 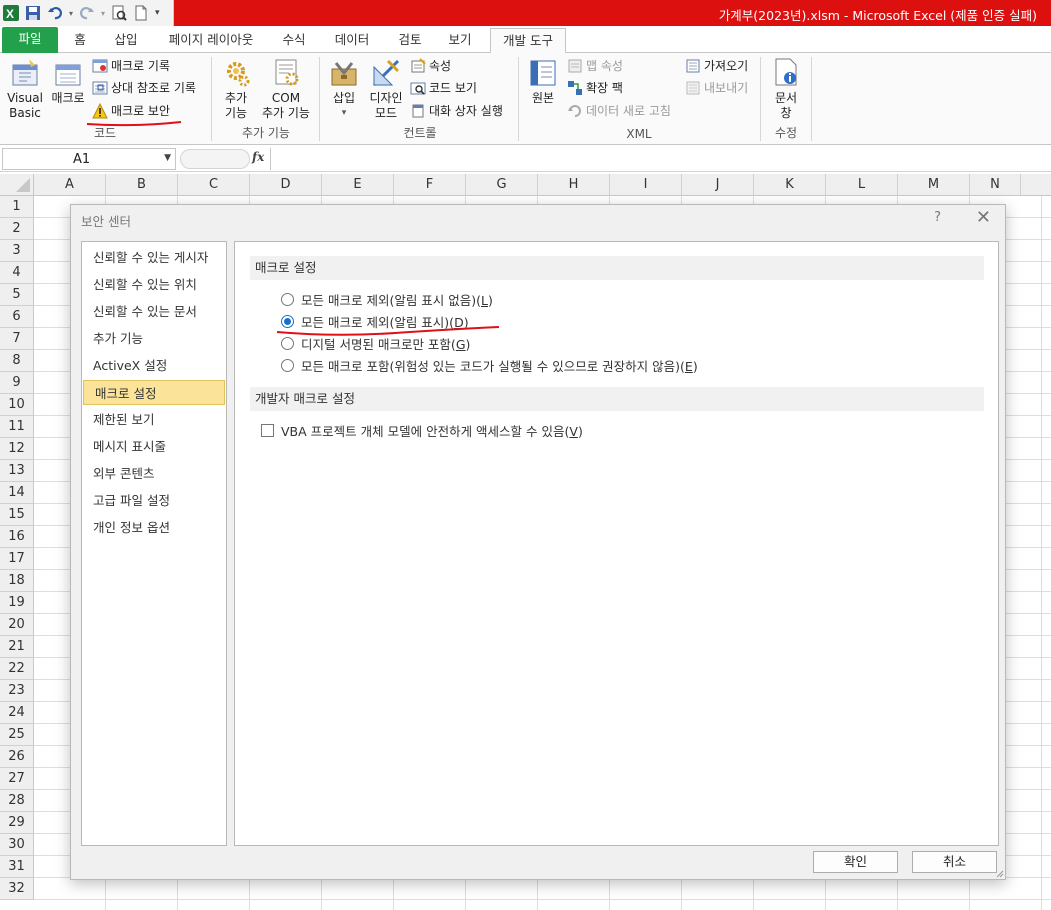 I want to click on row-header: 7, so click(x=17, y=339).